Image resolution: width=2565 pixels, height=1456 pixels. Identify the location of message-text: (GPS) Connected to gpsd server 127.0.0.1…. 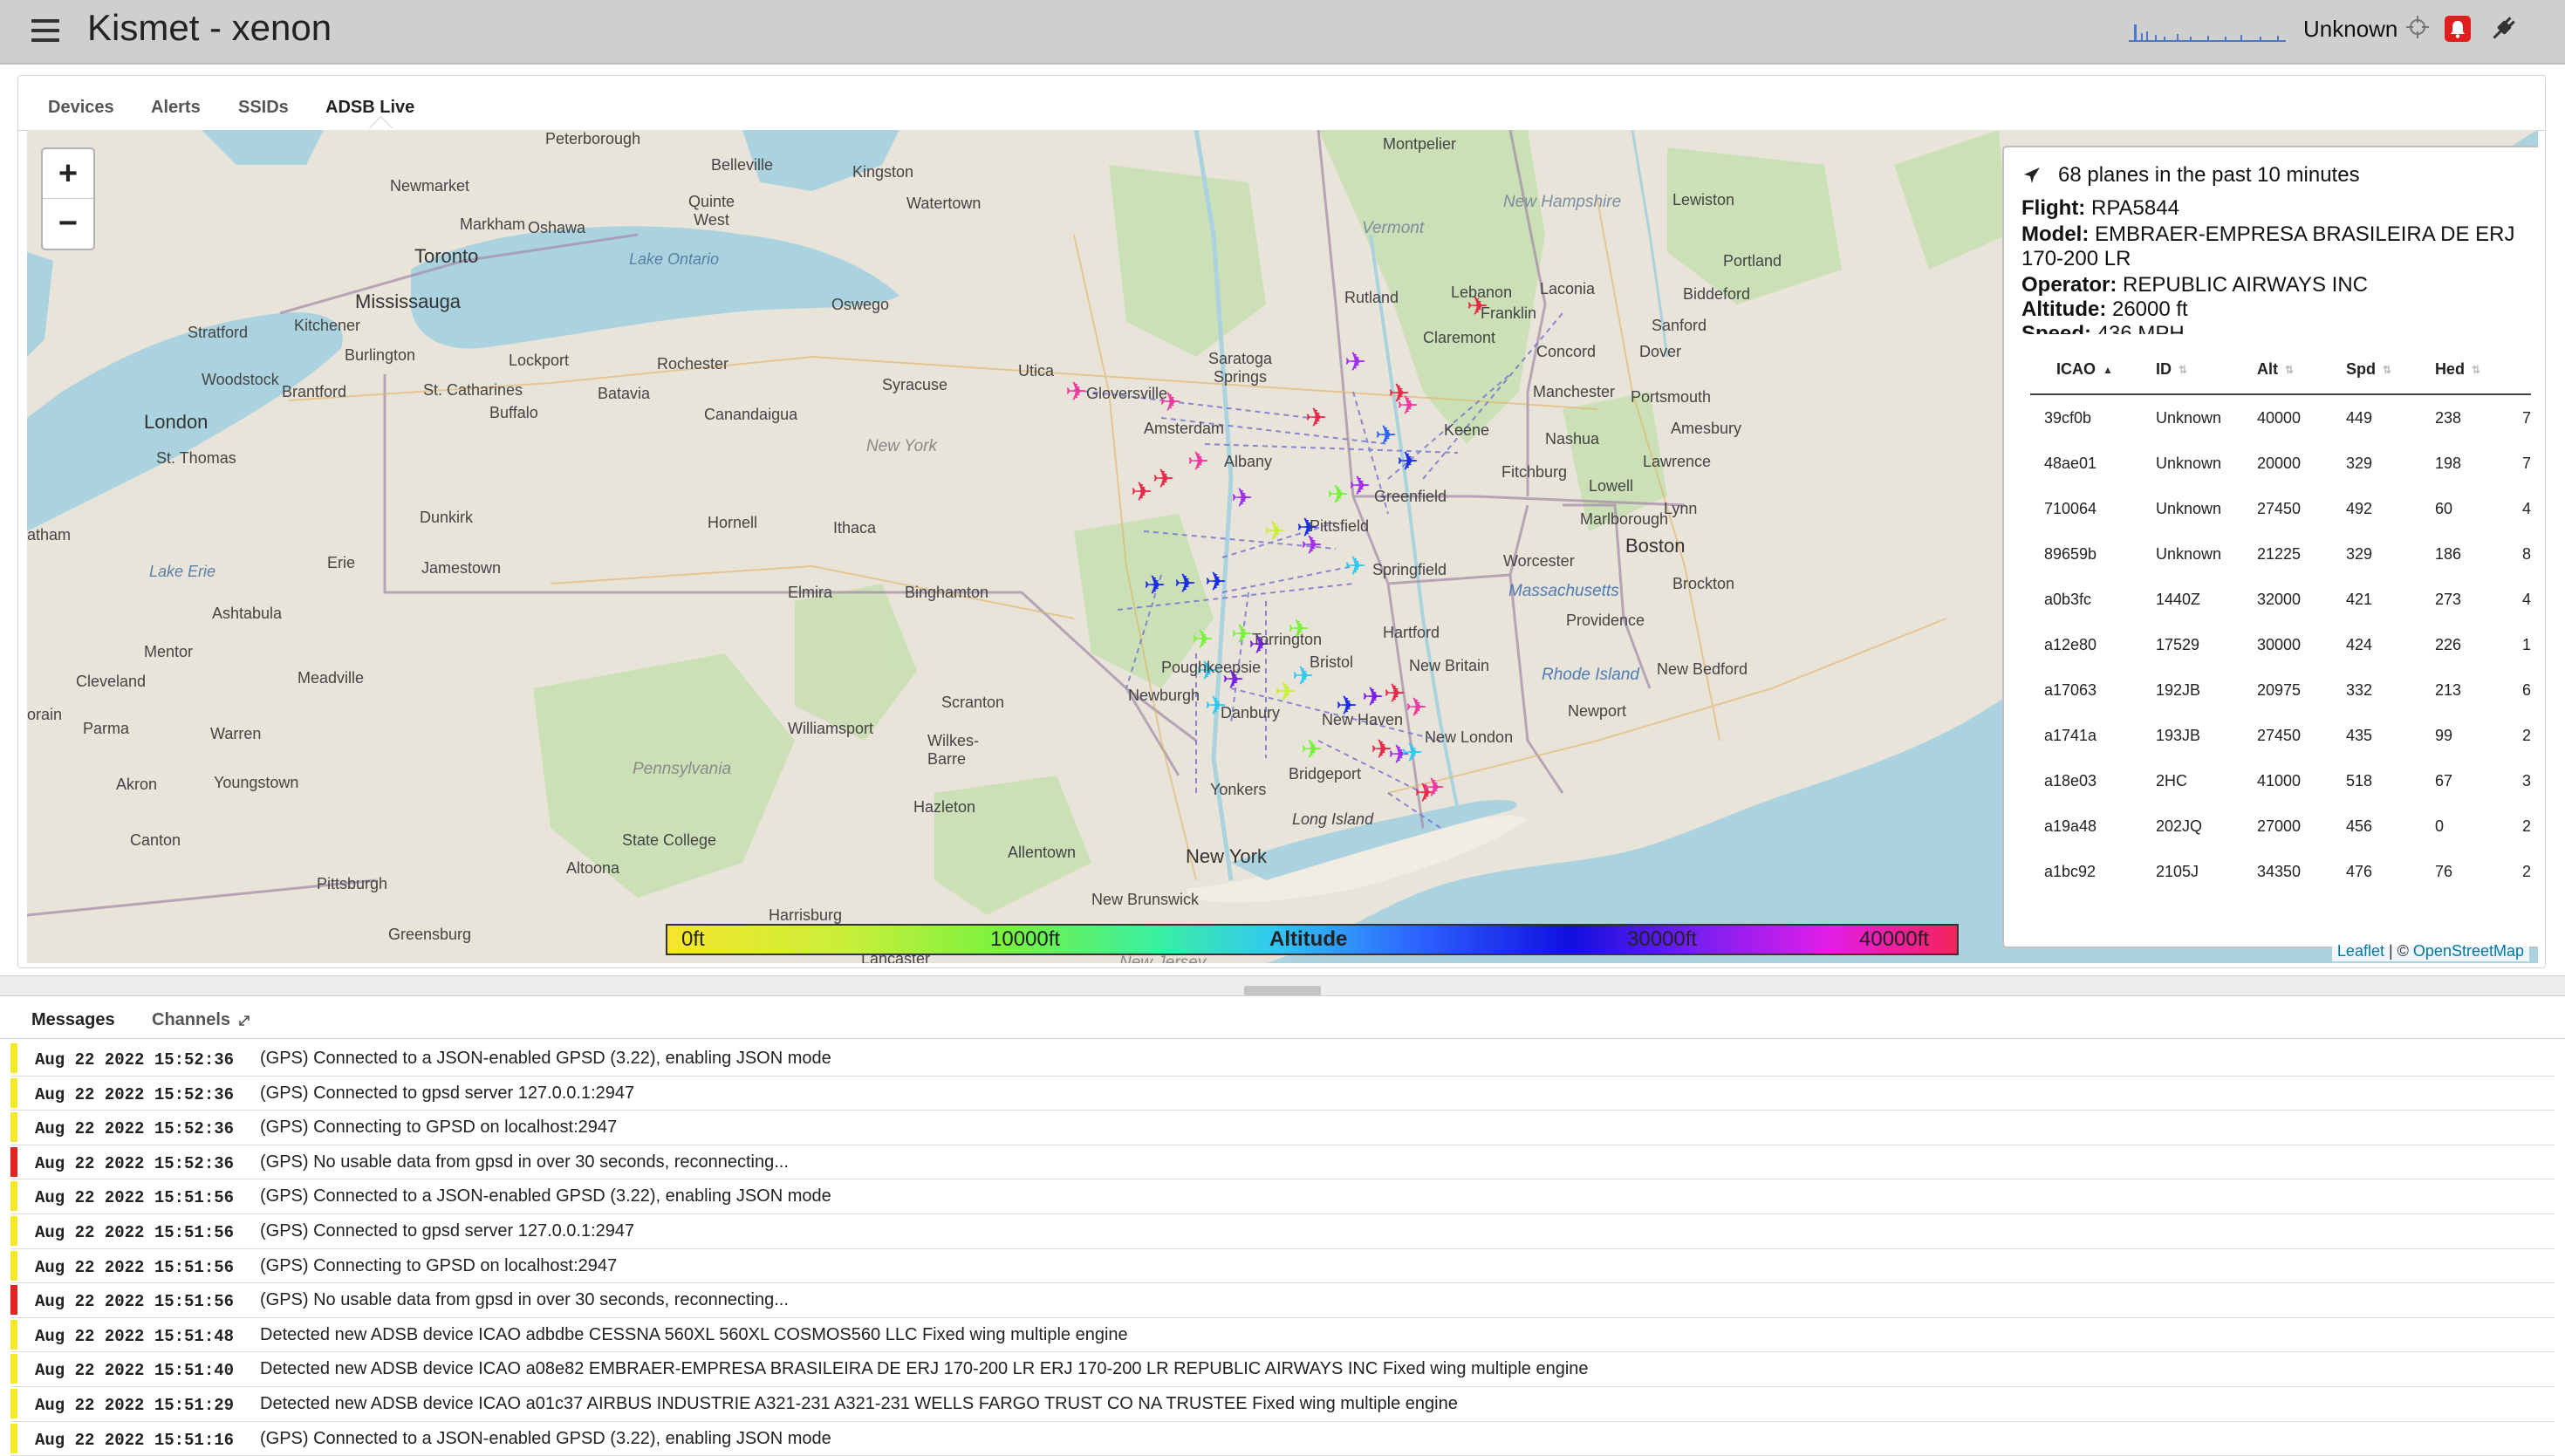
(447, 1230).